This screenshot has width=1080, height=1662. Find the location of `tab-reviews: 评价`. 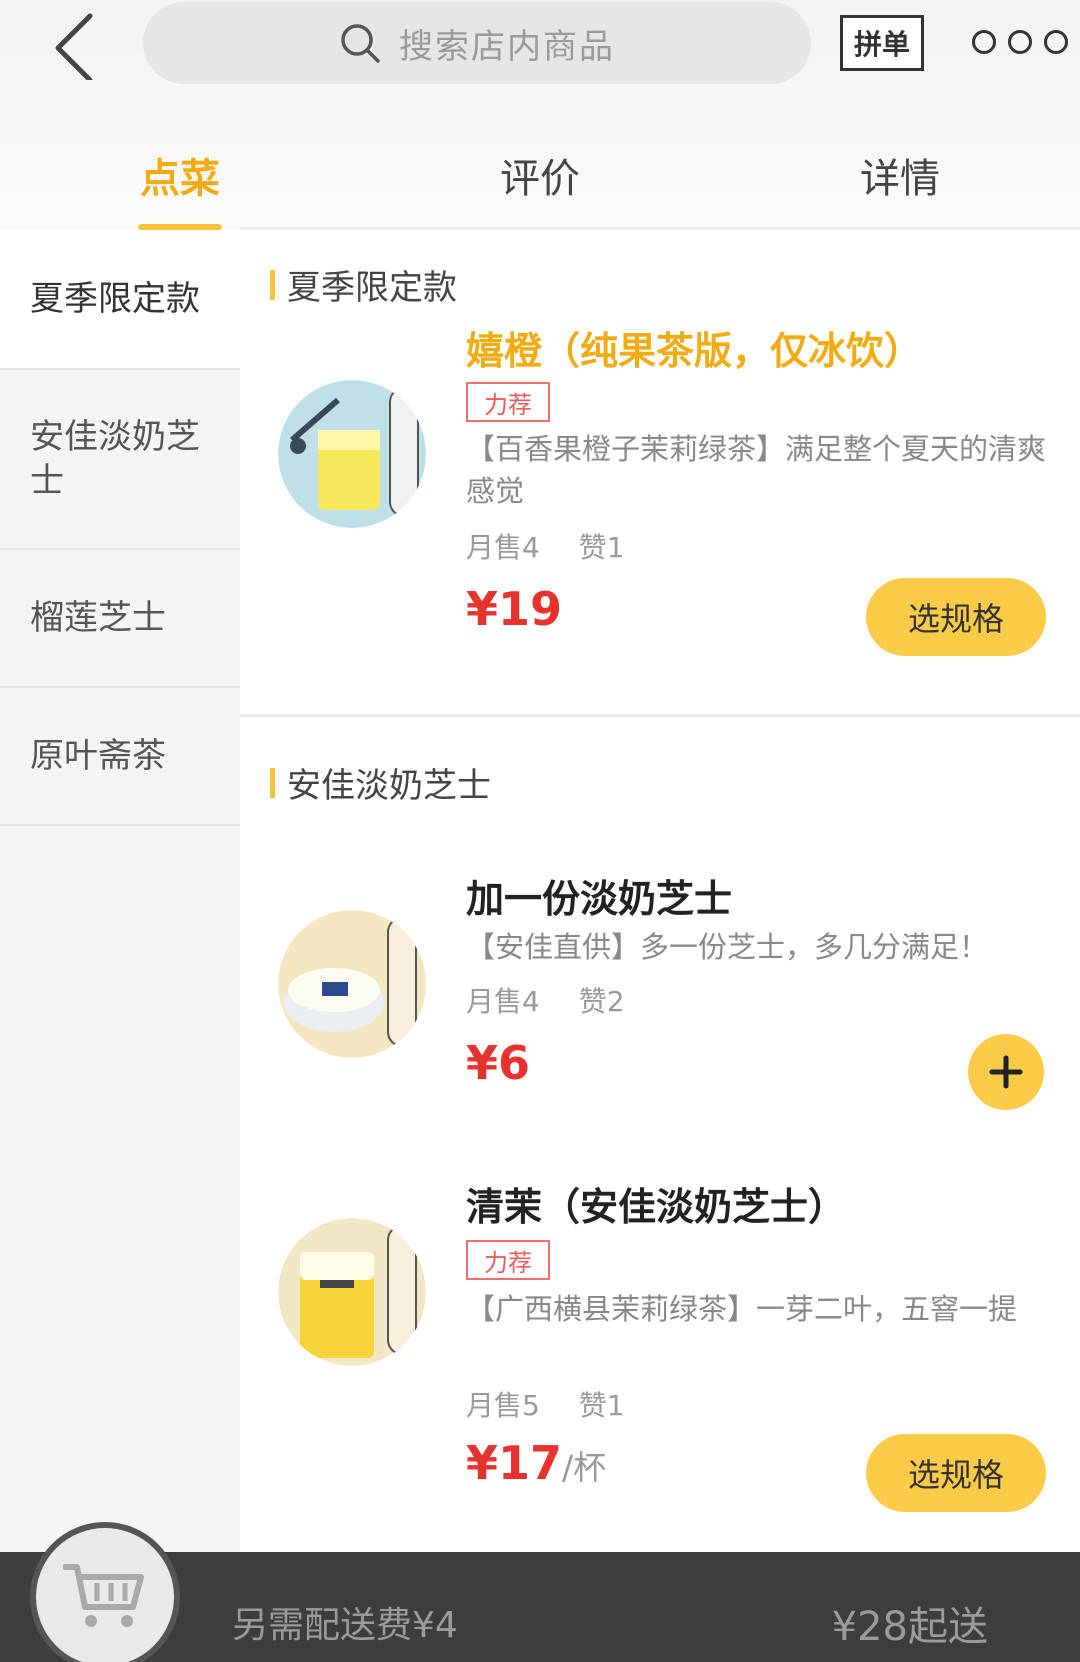

tab-reviews: 评价 is located at coordinates (540, 180).